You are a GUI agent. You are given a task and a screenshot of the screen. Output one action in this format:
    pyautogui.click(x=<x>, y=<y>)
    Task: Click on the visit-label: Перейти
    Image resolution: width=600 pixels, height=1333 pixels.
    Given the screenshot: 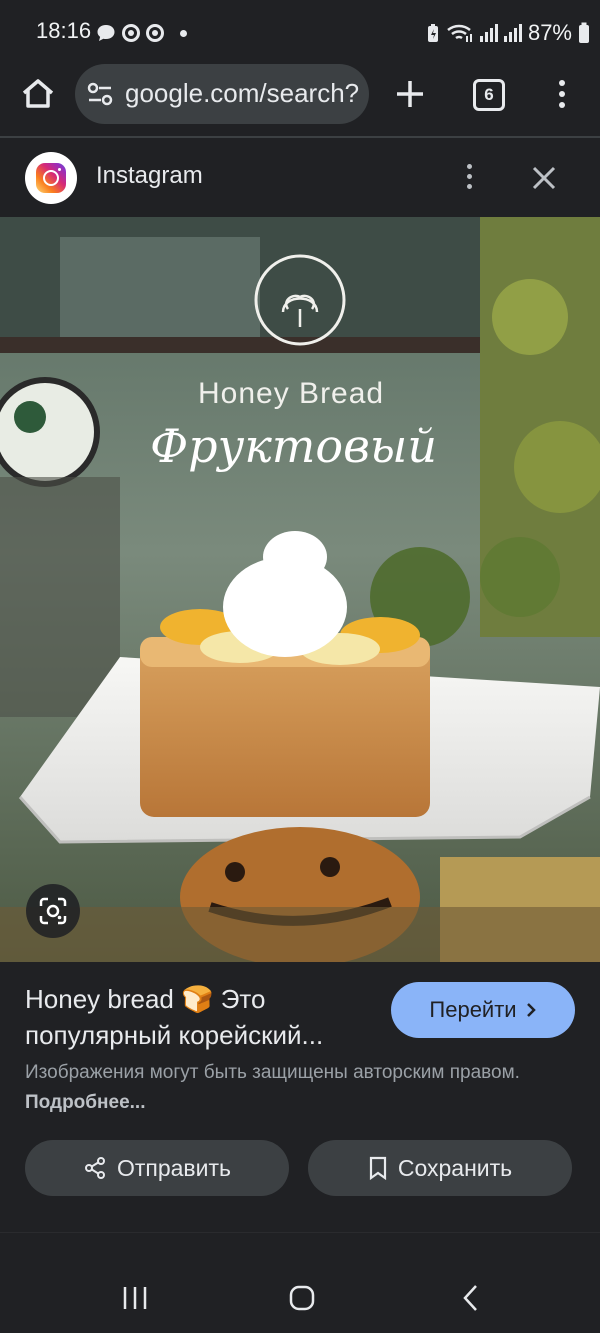 What is the action you would take?
    pyautogui.click(x=473, y=1009)
    